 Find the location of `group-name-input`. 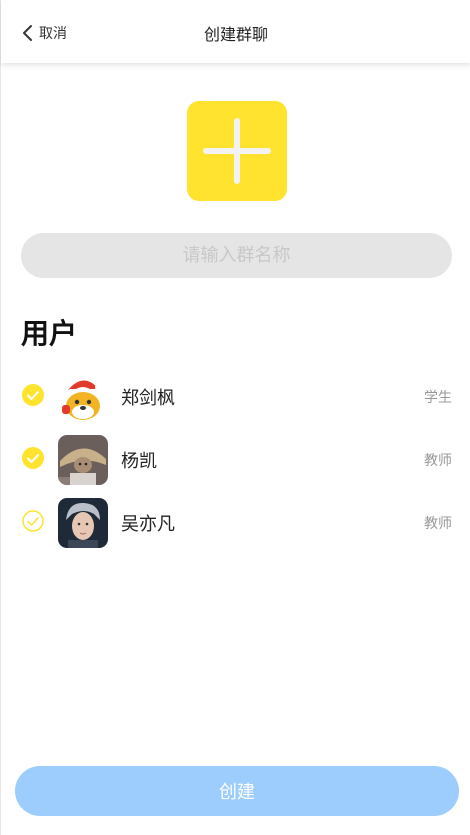

group-name-input is located at coordinates (236, 255).